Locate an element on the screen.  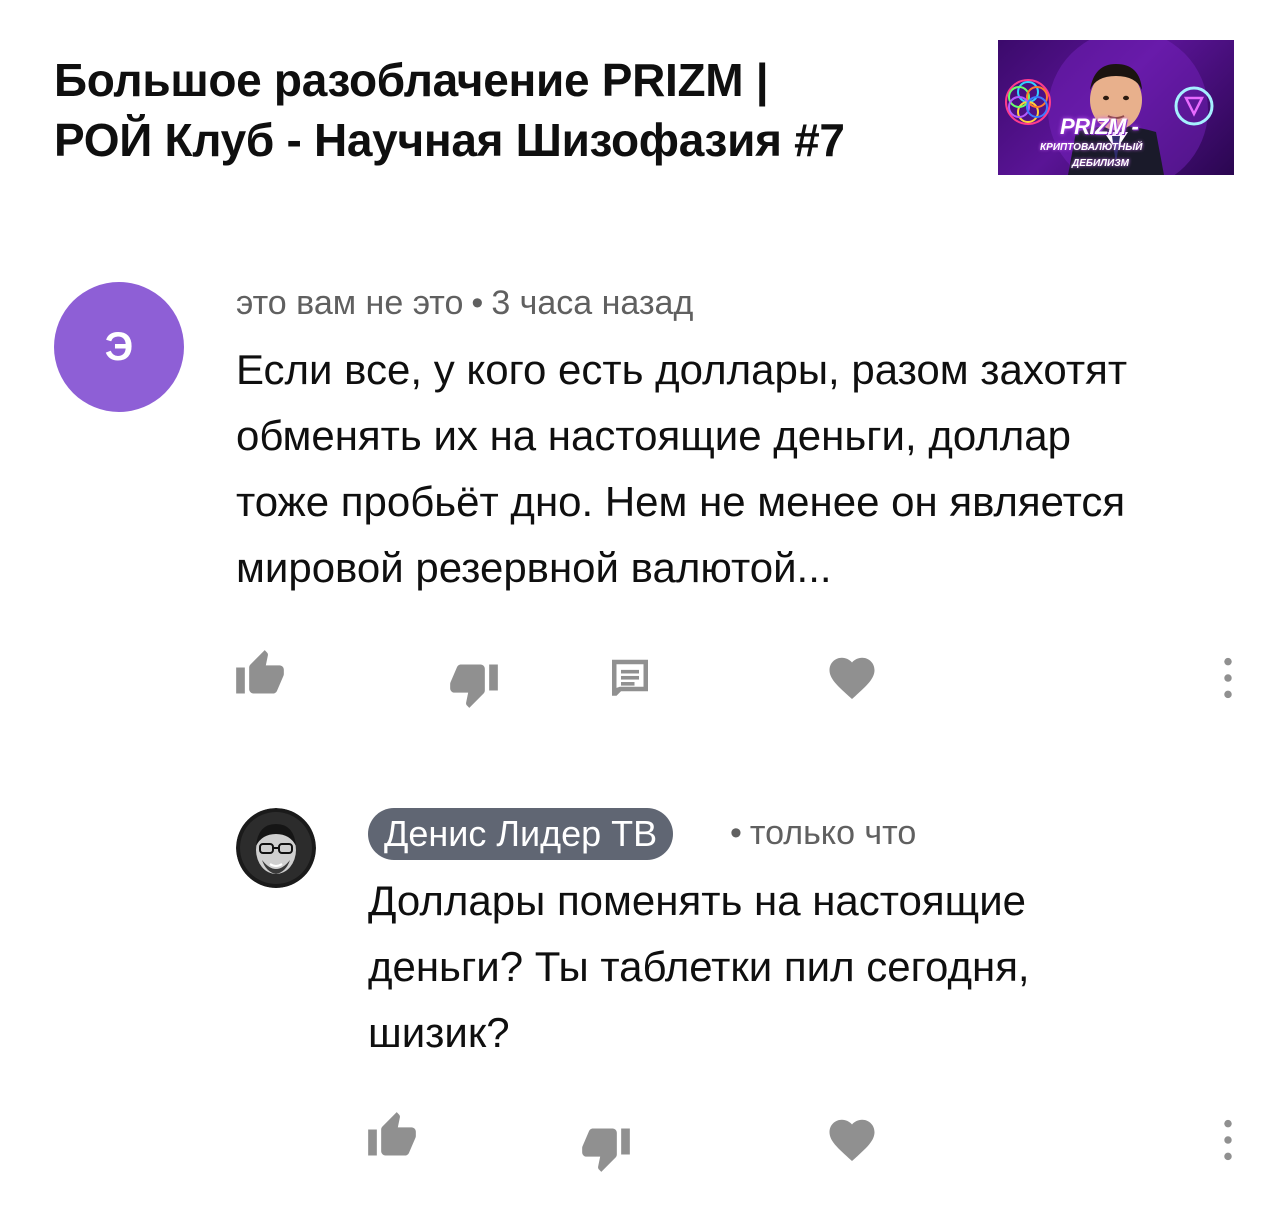
reply-heart-button is located at coordinates (852, 1140).